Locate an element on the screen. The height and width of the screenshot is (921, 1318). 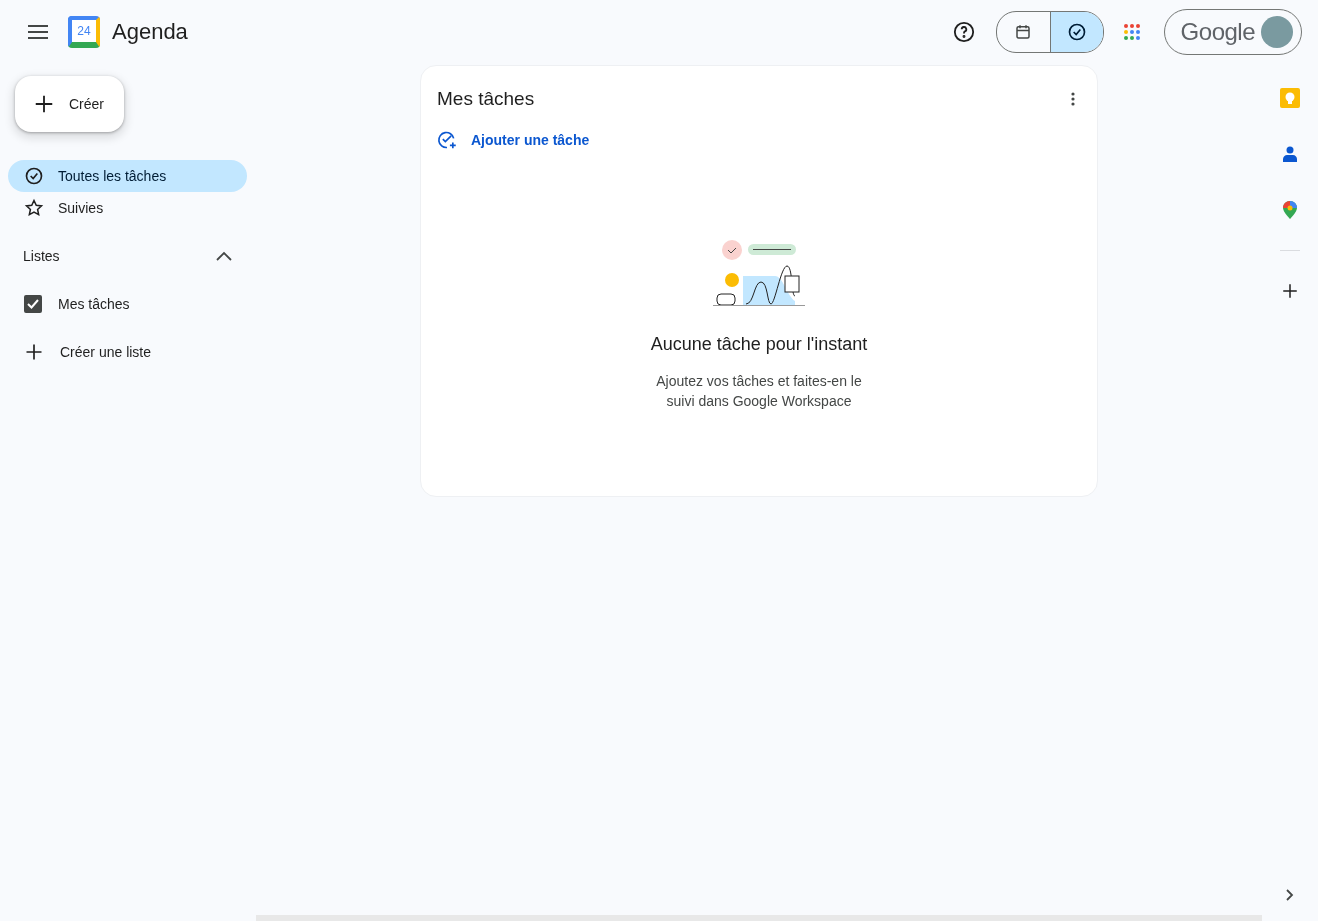
add-task-button: Ajouter une tâche is located at coordinates (513, 140).